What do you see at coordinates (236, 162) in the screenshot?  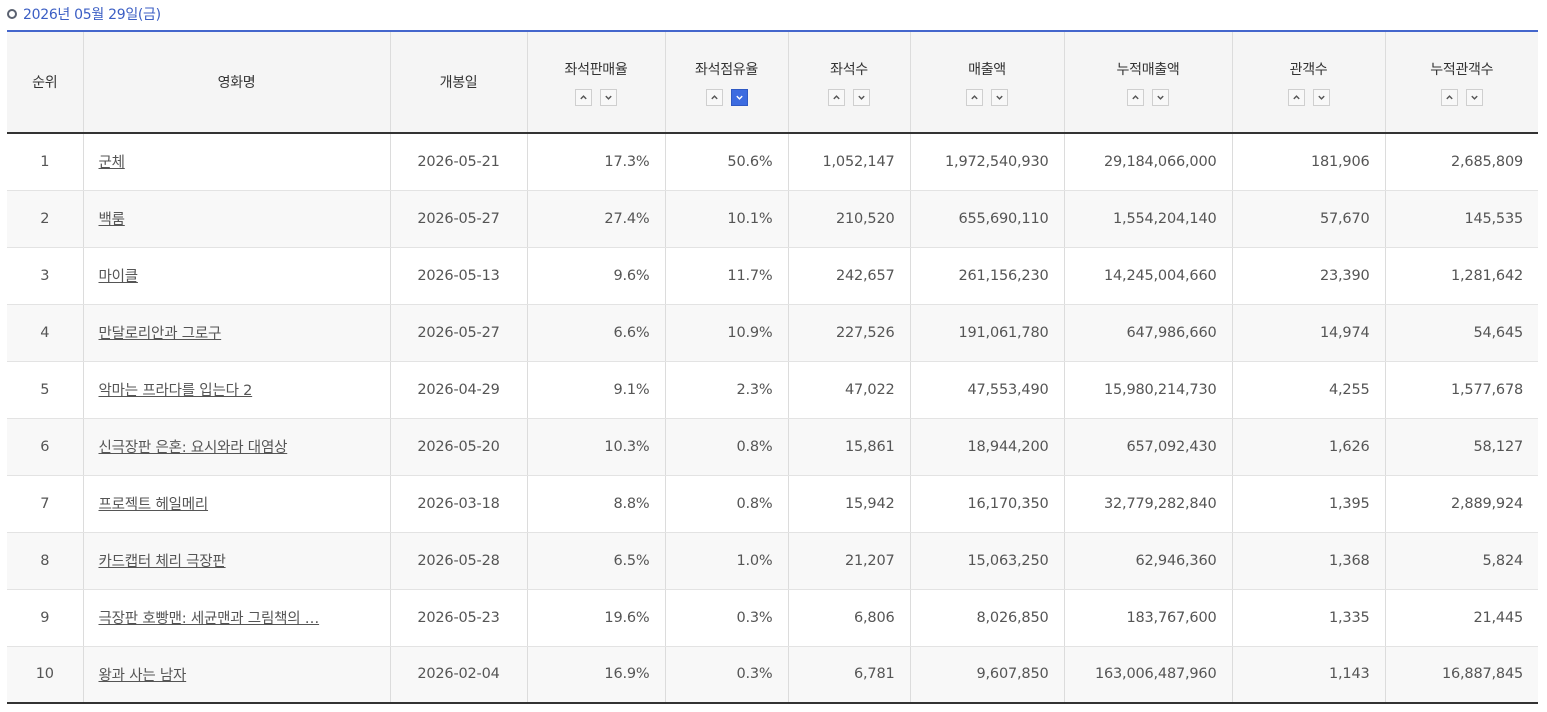 I see `title-cell: 군체` at bounding box center [236, 162].